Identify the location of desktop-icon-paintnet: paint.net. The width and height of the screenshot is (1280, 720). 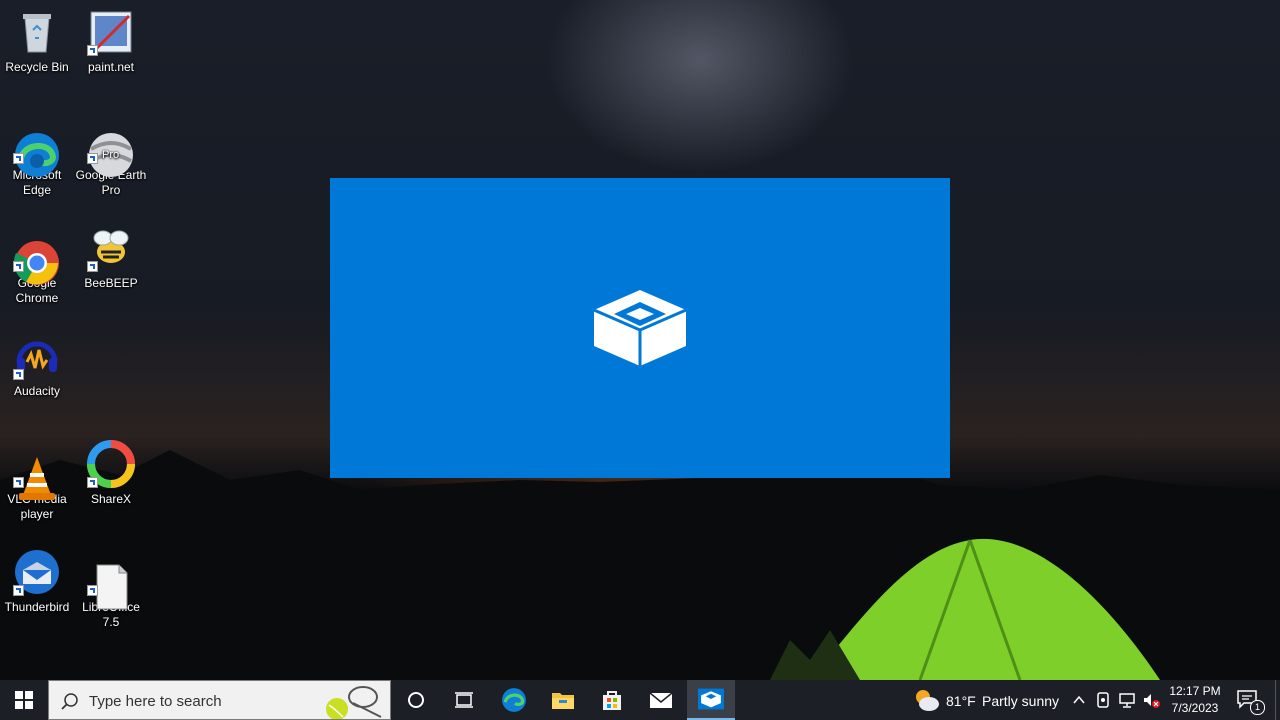
(111, 41).